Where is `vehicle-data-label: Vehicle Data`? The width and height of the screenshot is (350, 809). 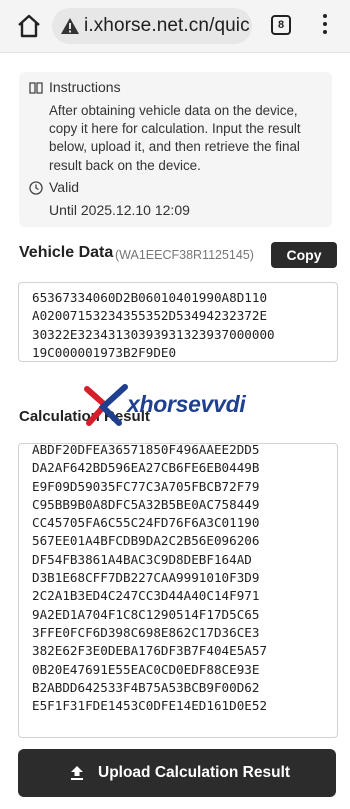 vehicle-data-label: Vehicle Data is located at coordinates (66, 252).